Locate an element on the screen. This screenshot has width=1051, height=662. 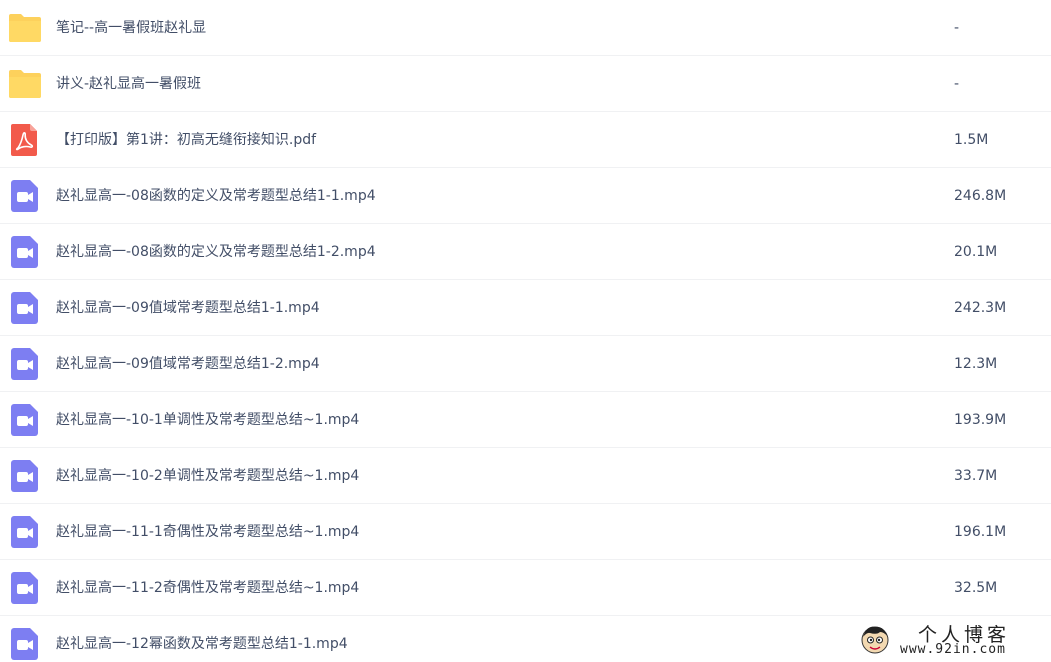
file-name: 赵礼显高一-08函数的定义及常考题型总结1-1.mp4 is located at coordinates (216, 196).